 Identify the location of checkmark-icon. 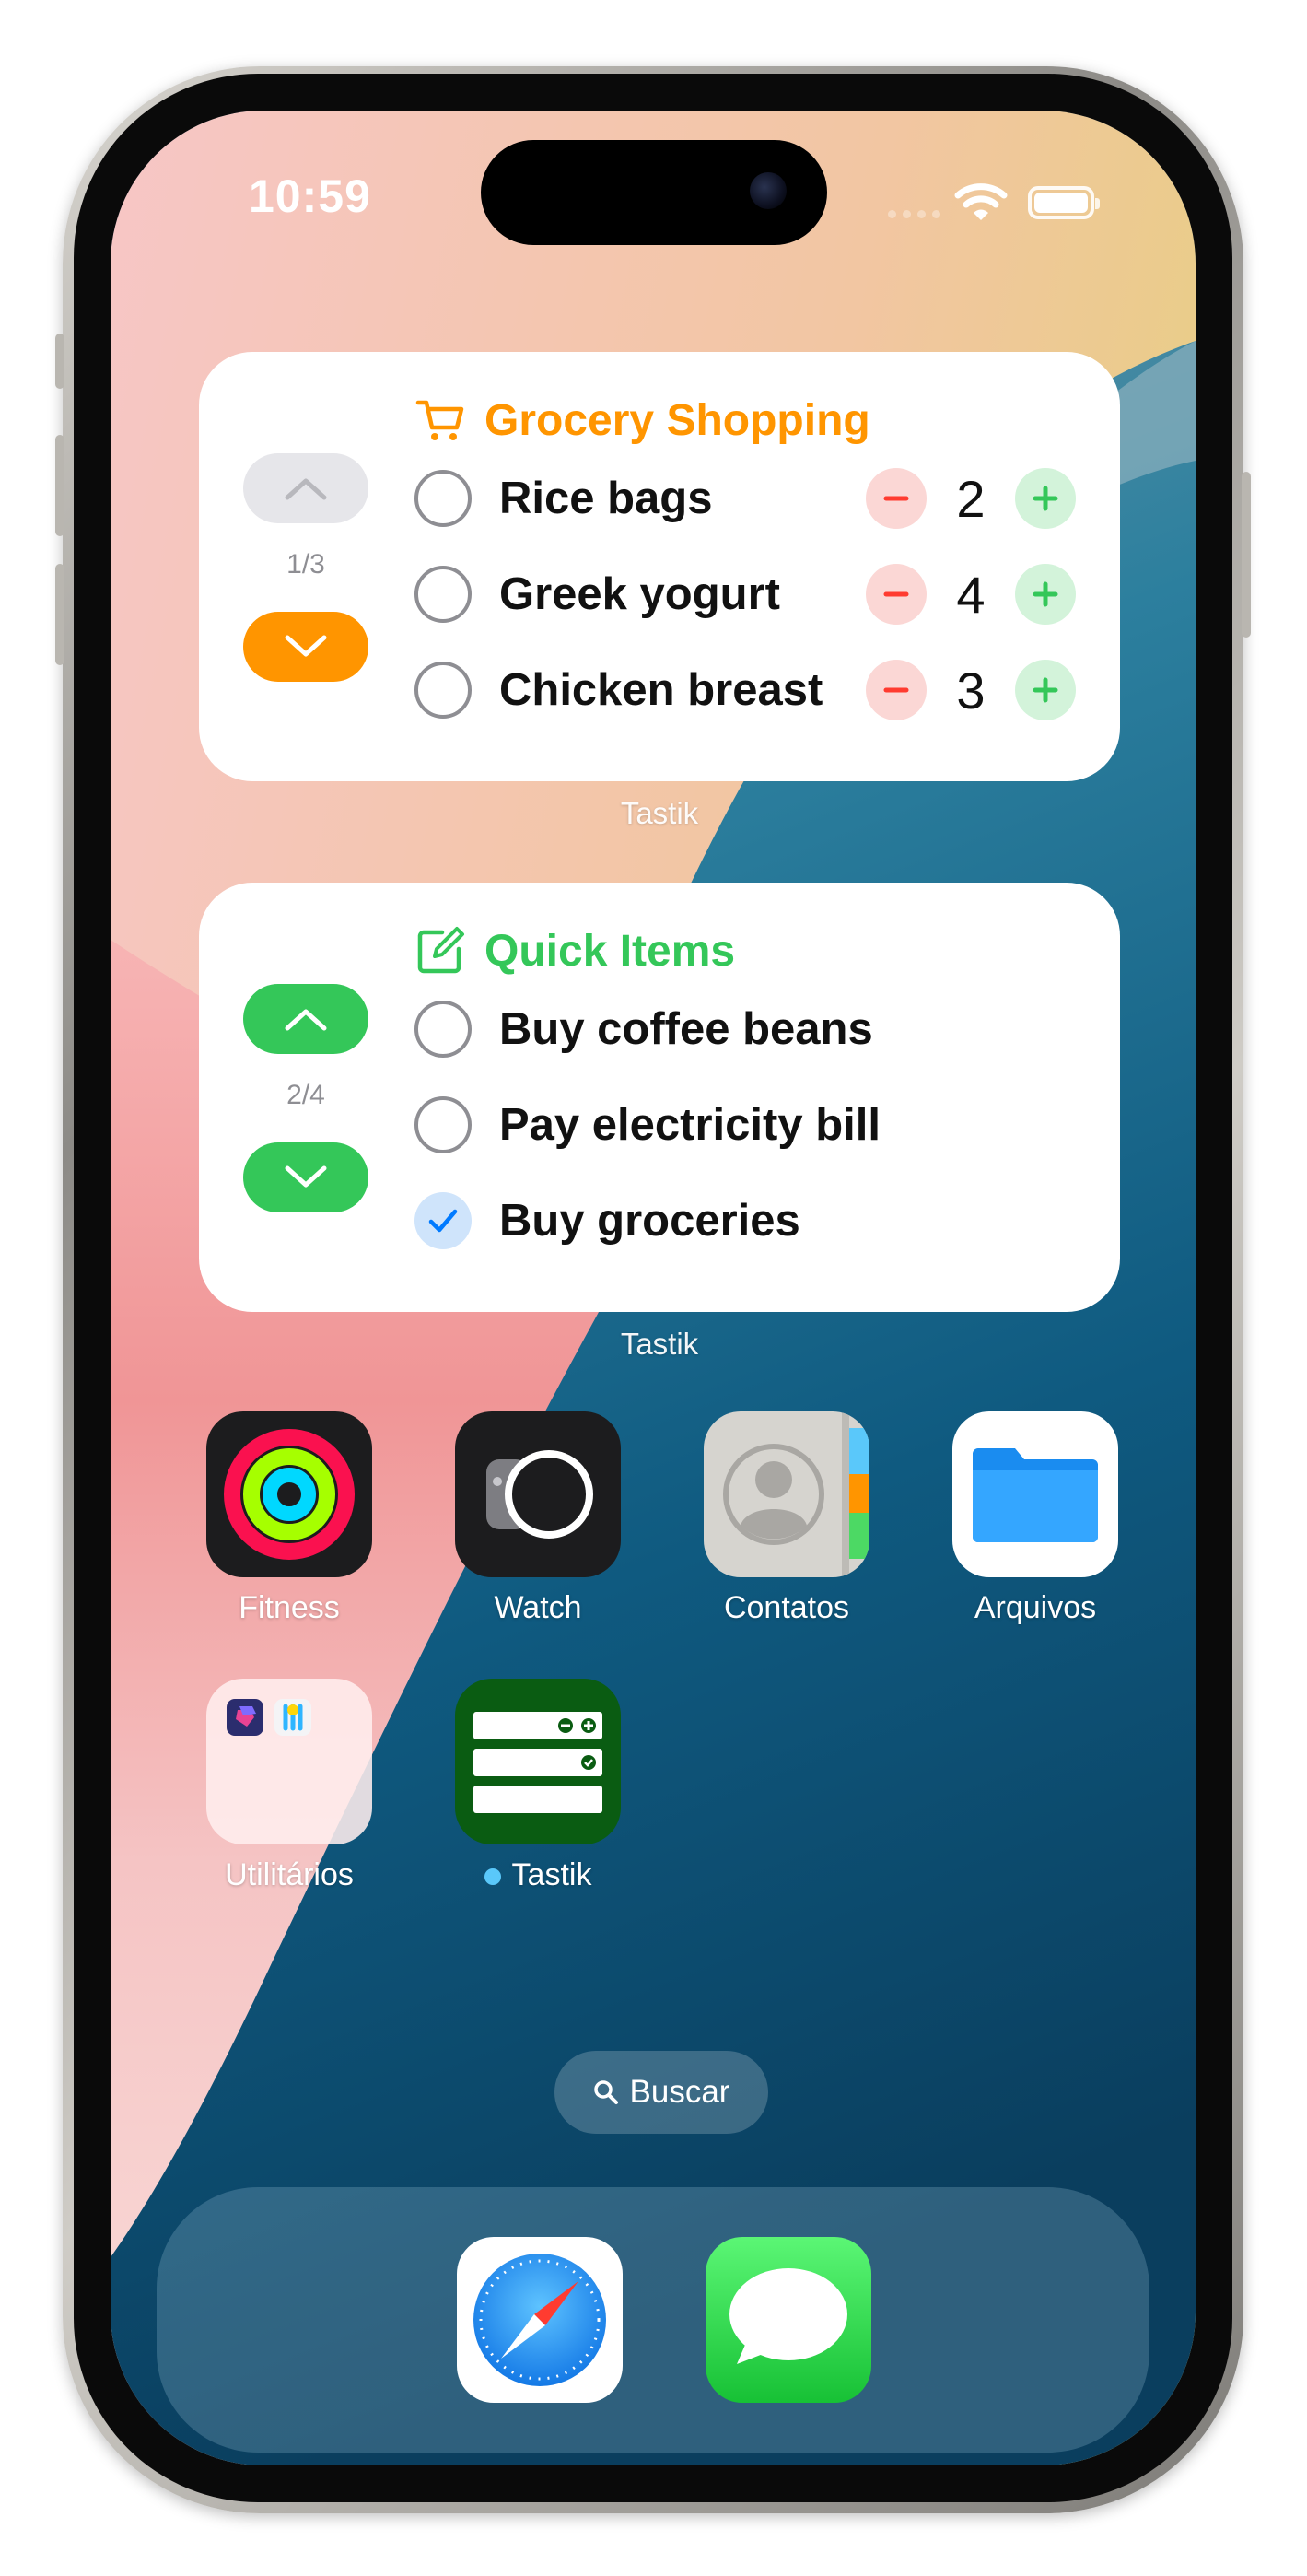
(443, 1221).